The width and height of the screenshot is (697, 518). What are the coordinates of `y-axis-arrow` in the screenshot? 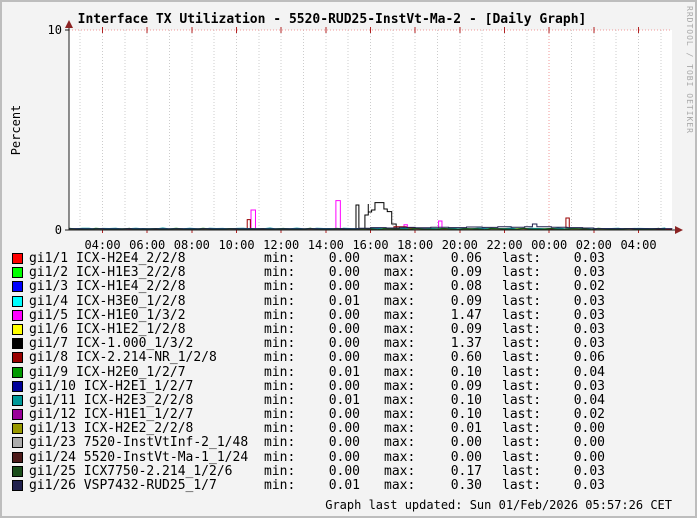 It's located at (69, 24).